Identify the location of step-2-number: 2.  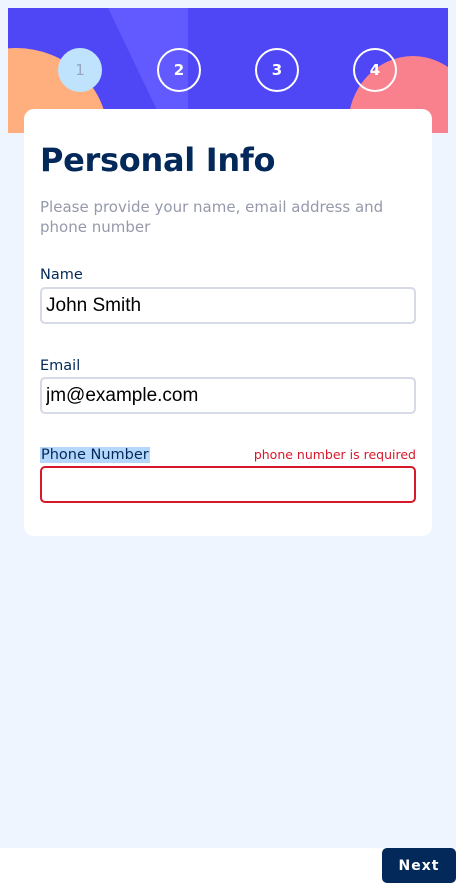
(179, 70).